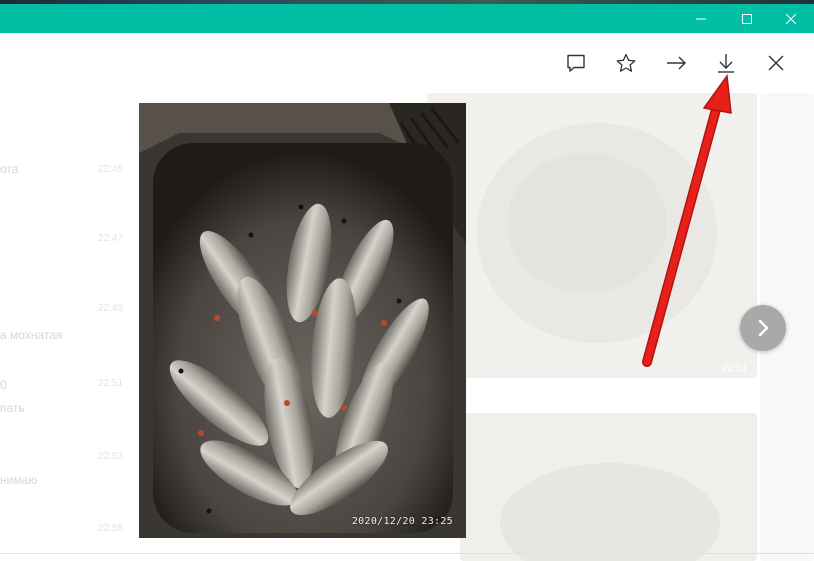  I want to click on favorite-button, so click(626, 63).